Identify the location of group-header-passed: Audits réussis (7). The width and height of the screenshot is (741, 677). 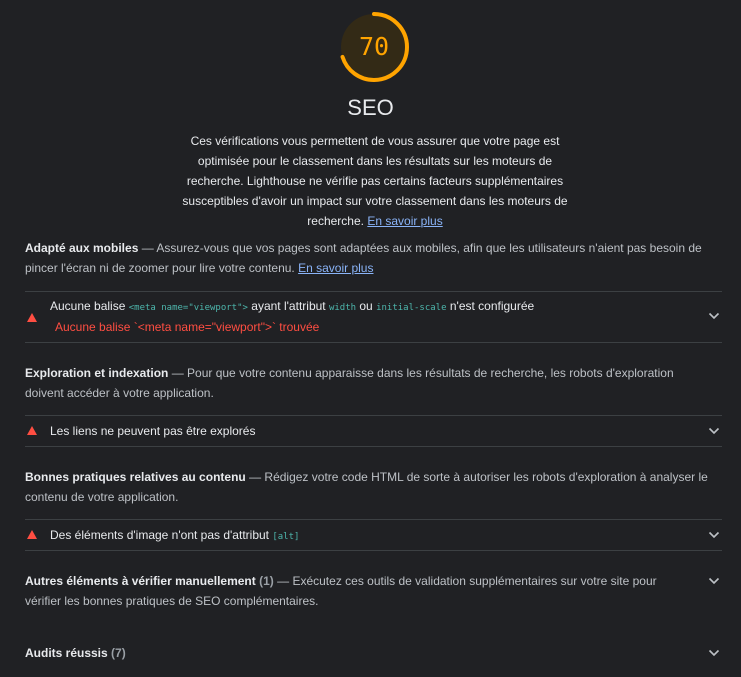
(360, 653).